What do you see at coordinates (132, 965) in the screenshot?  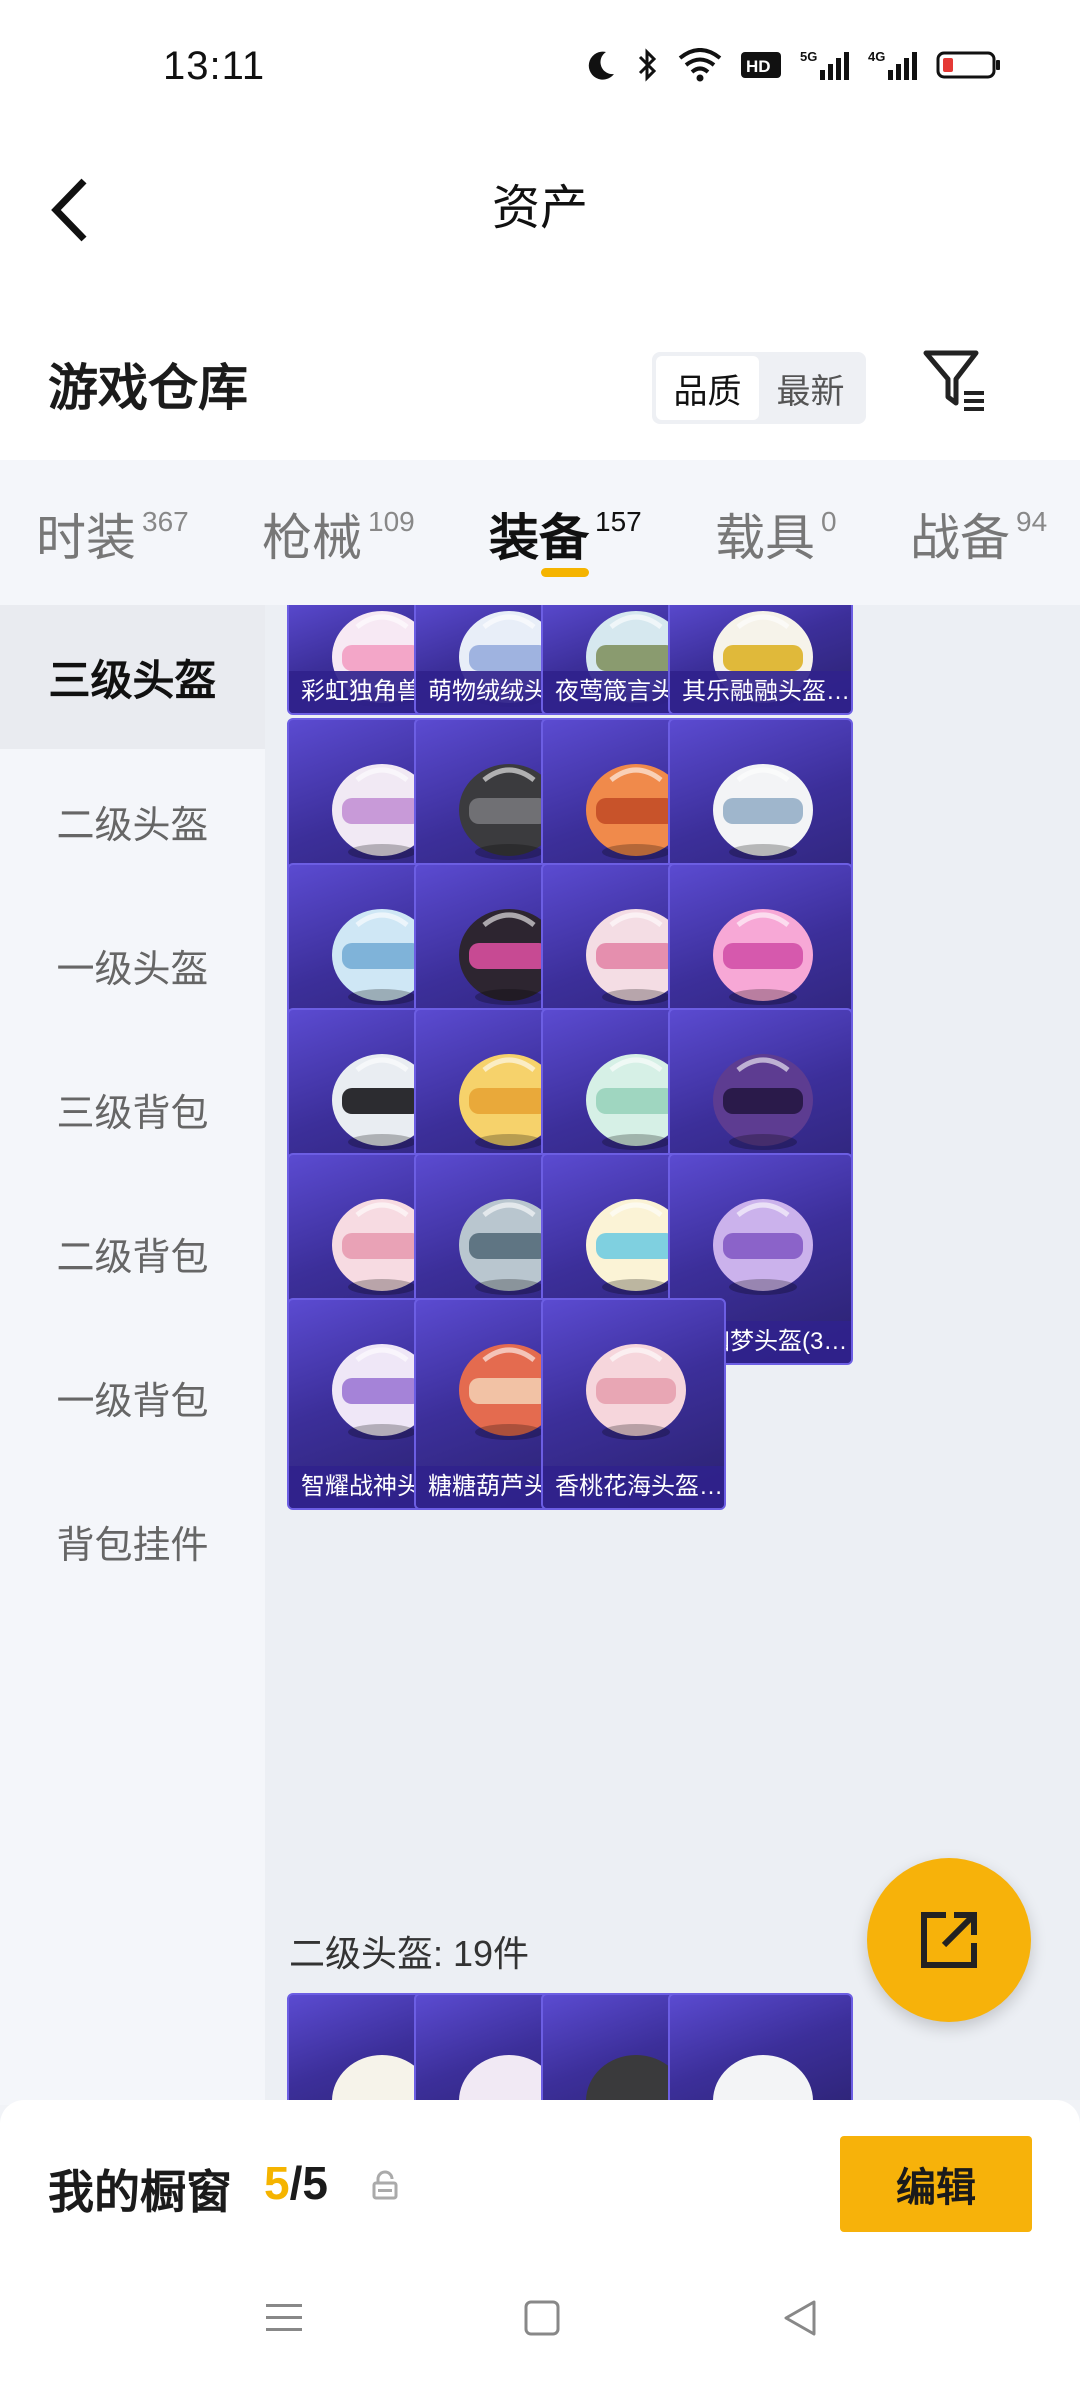 I see `subnav-item-level1-helmet: 一级头盔` at bounding box center [132, 965].